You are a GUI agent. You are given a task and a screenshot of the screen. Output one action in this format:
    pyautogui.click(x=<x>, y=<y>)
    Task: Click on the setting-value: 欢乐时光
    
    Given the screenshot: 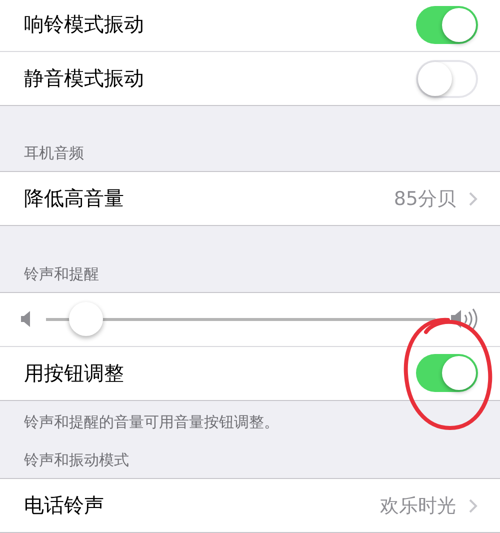 What is the action you would take?
    pyautogui.click(x=418, y=506)
    